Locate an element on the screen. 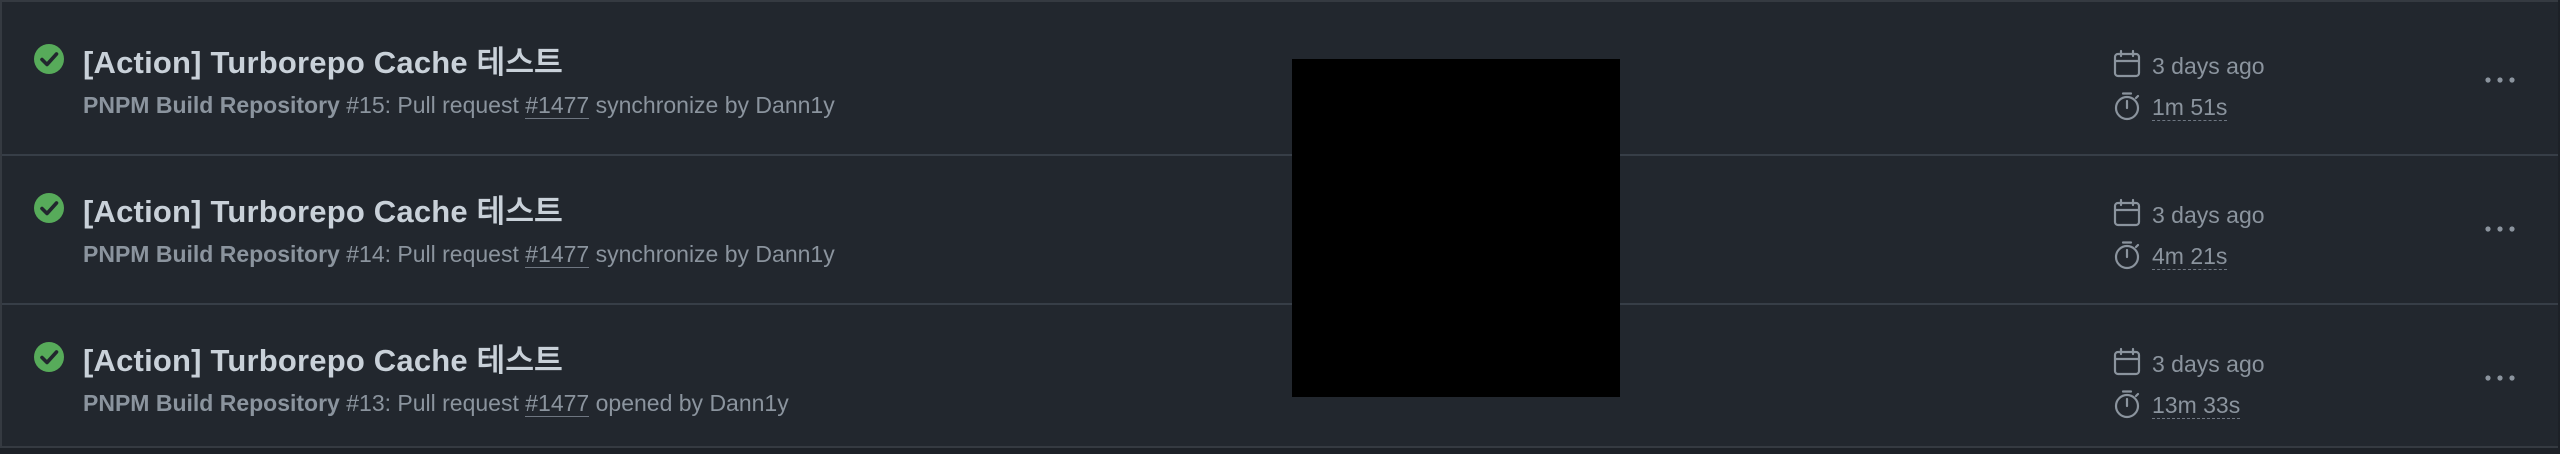 This screenshot has height=454, width=2560. run-number: #15 is located at coordinates (365, 105).